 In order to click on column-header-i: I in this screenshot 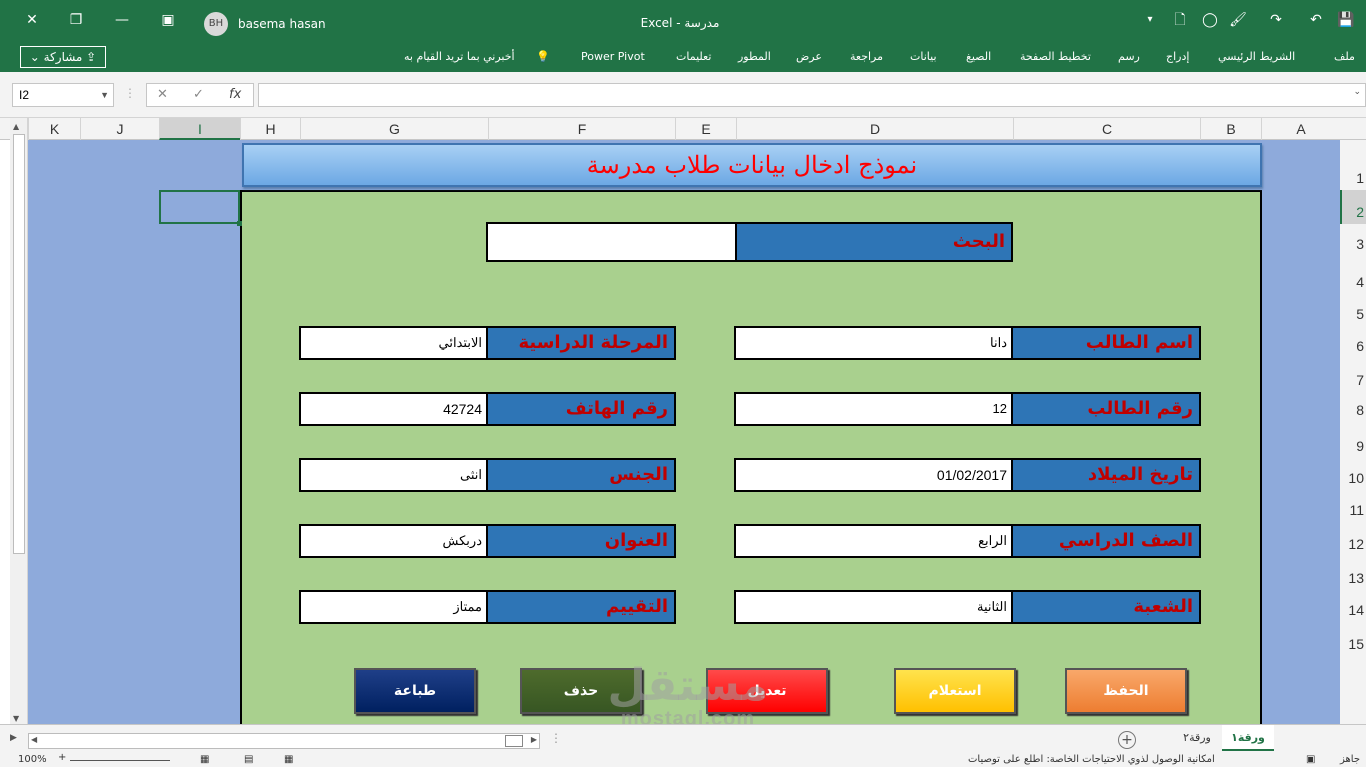, I will do `click(199, 129)`.